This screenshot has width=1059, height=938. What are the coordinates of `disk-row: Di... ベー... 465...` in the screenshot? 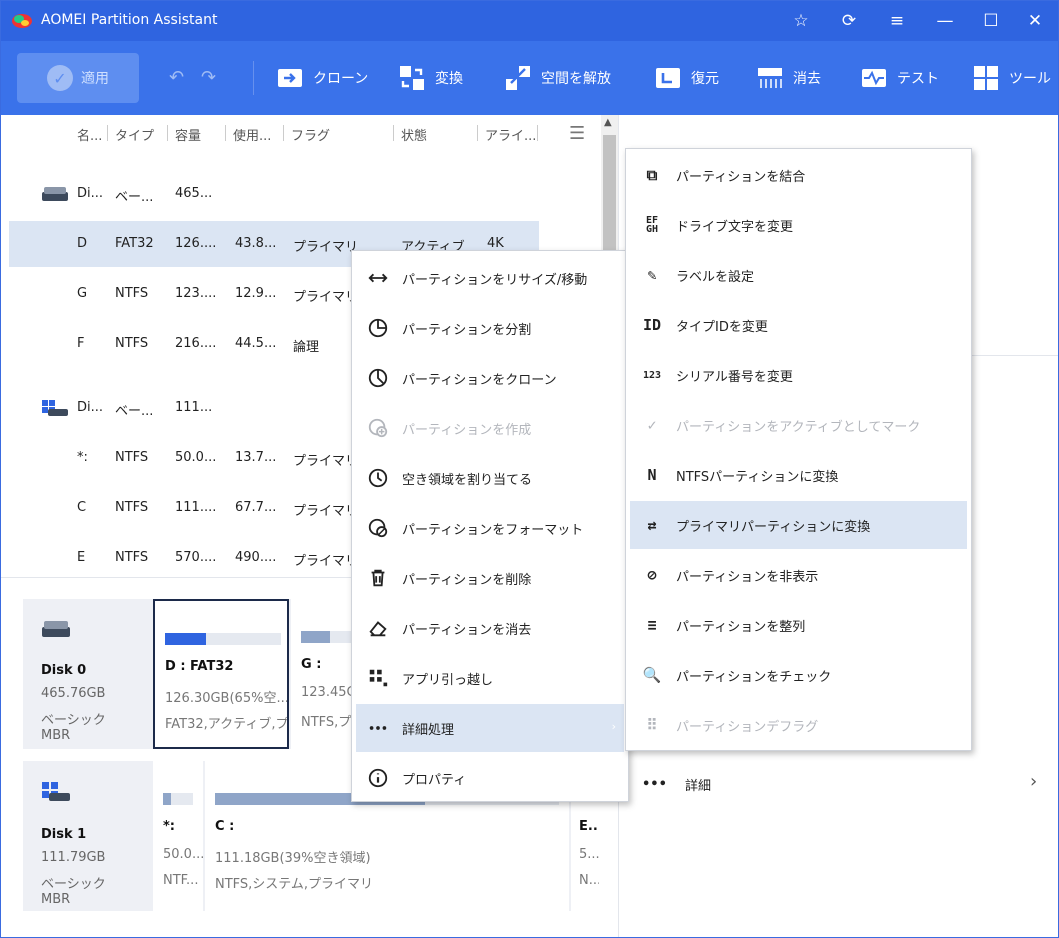 It's located at (274, 194).